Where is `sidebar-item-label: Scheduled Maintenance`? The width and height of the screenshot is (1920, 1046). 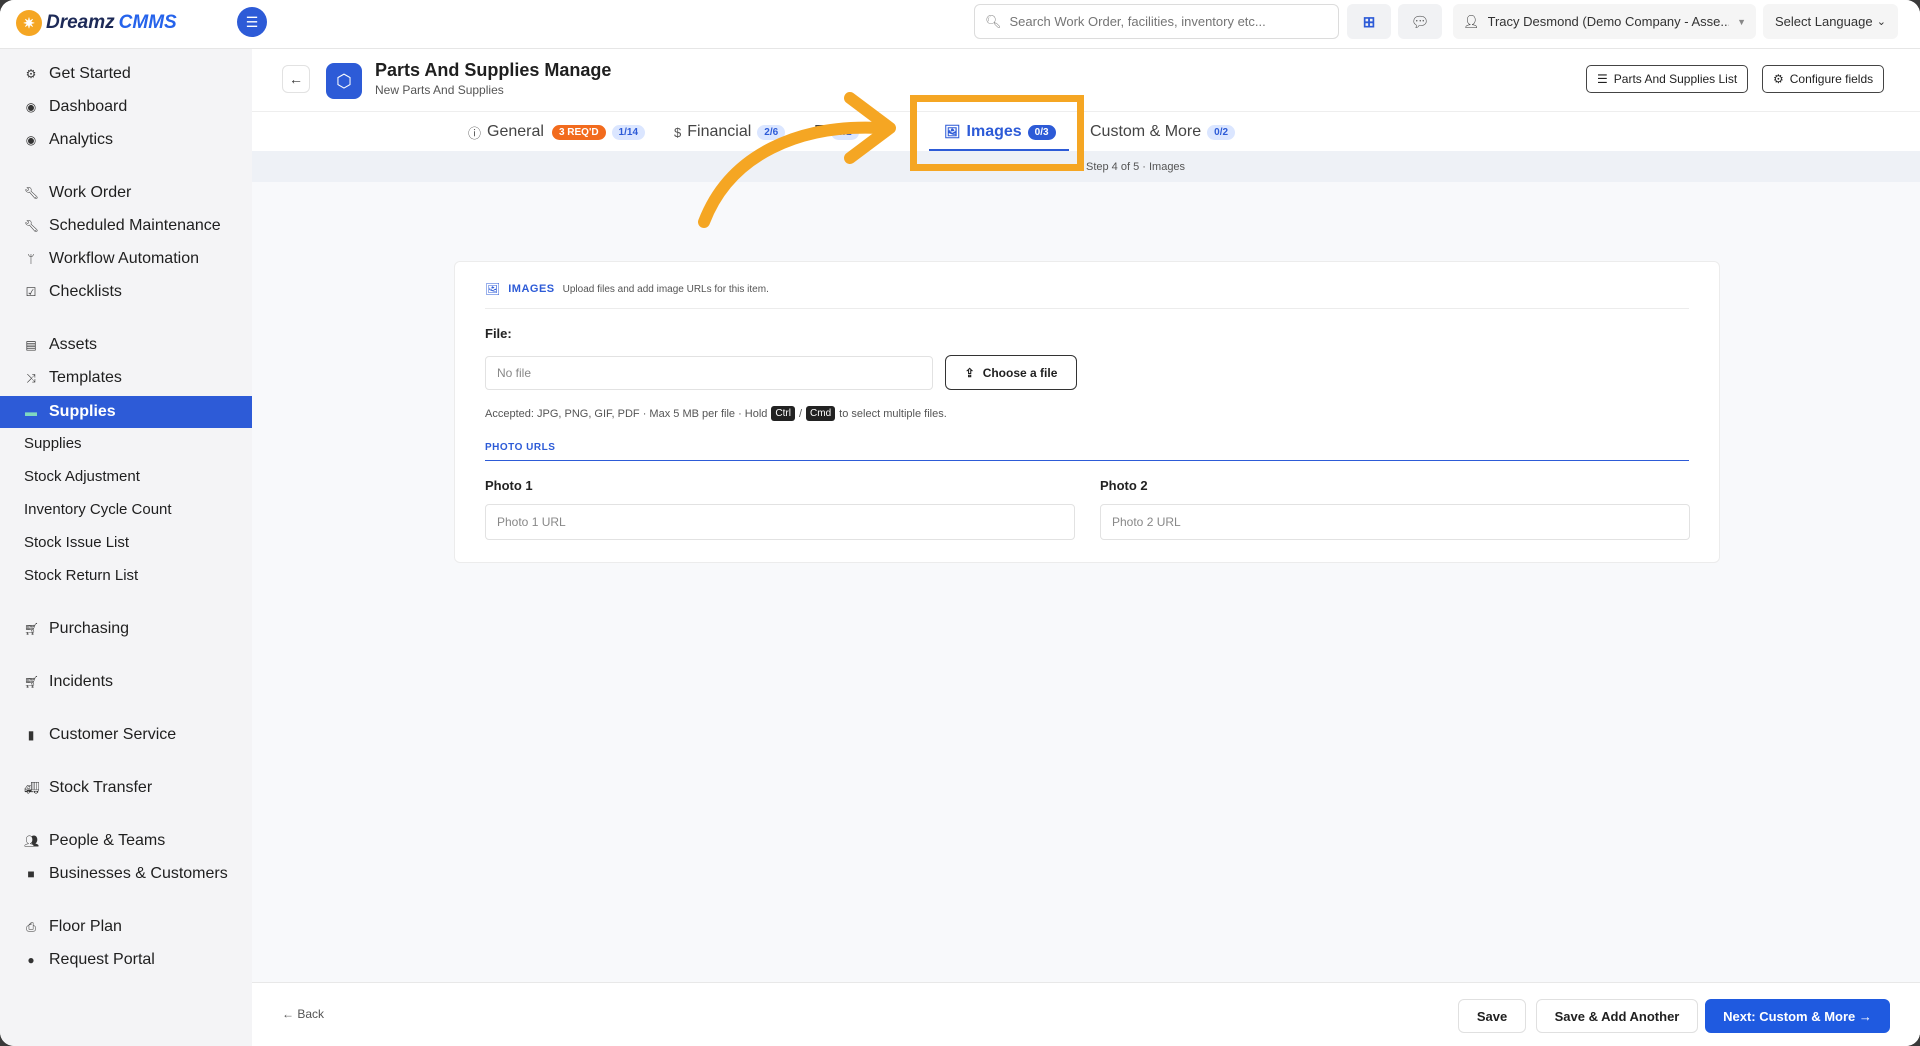 sidebar-item-label: Scheduled Maintenance is located at coordinates (135, 225).